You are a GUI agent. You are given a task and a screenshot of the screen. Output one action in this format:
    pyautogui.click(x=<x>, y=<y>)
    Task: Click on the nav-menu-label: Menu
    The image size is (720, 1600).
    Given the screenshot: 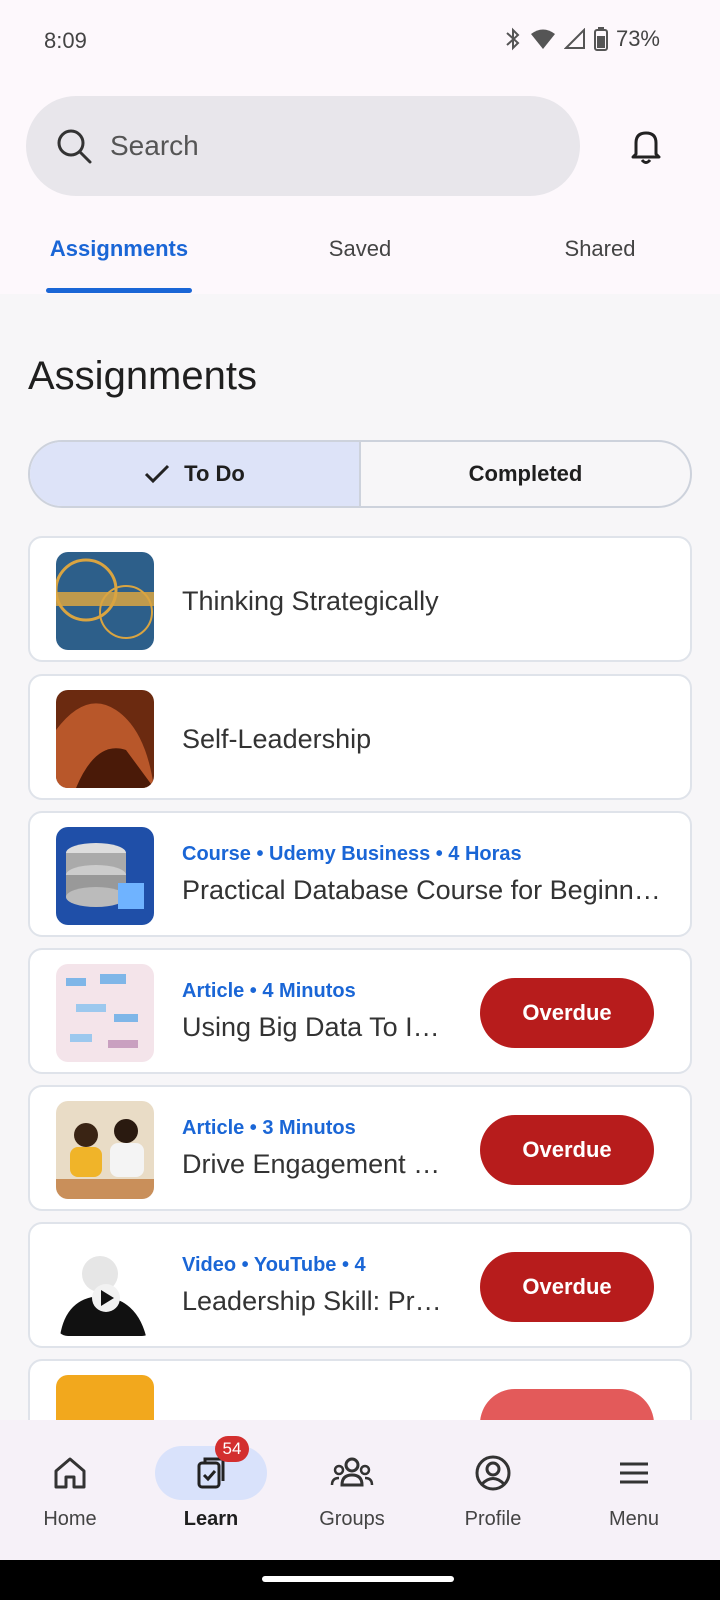 What is the action you would take?
    pyautogui.click(x=634, y=1519)
    